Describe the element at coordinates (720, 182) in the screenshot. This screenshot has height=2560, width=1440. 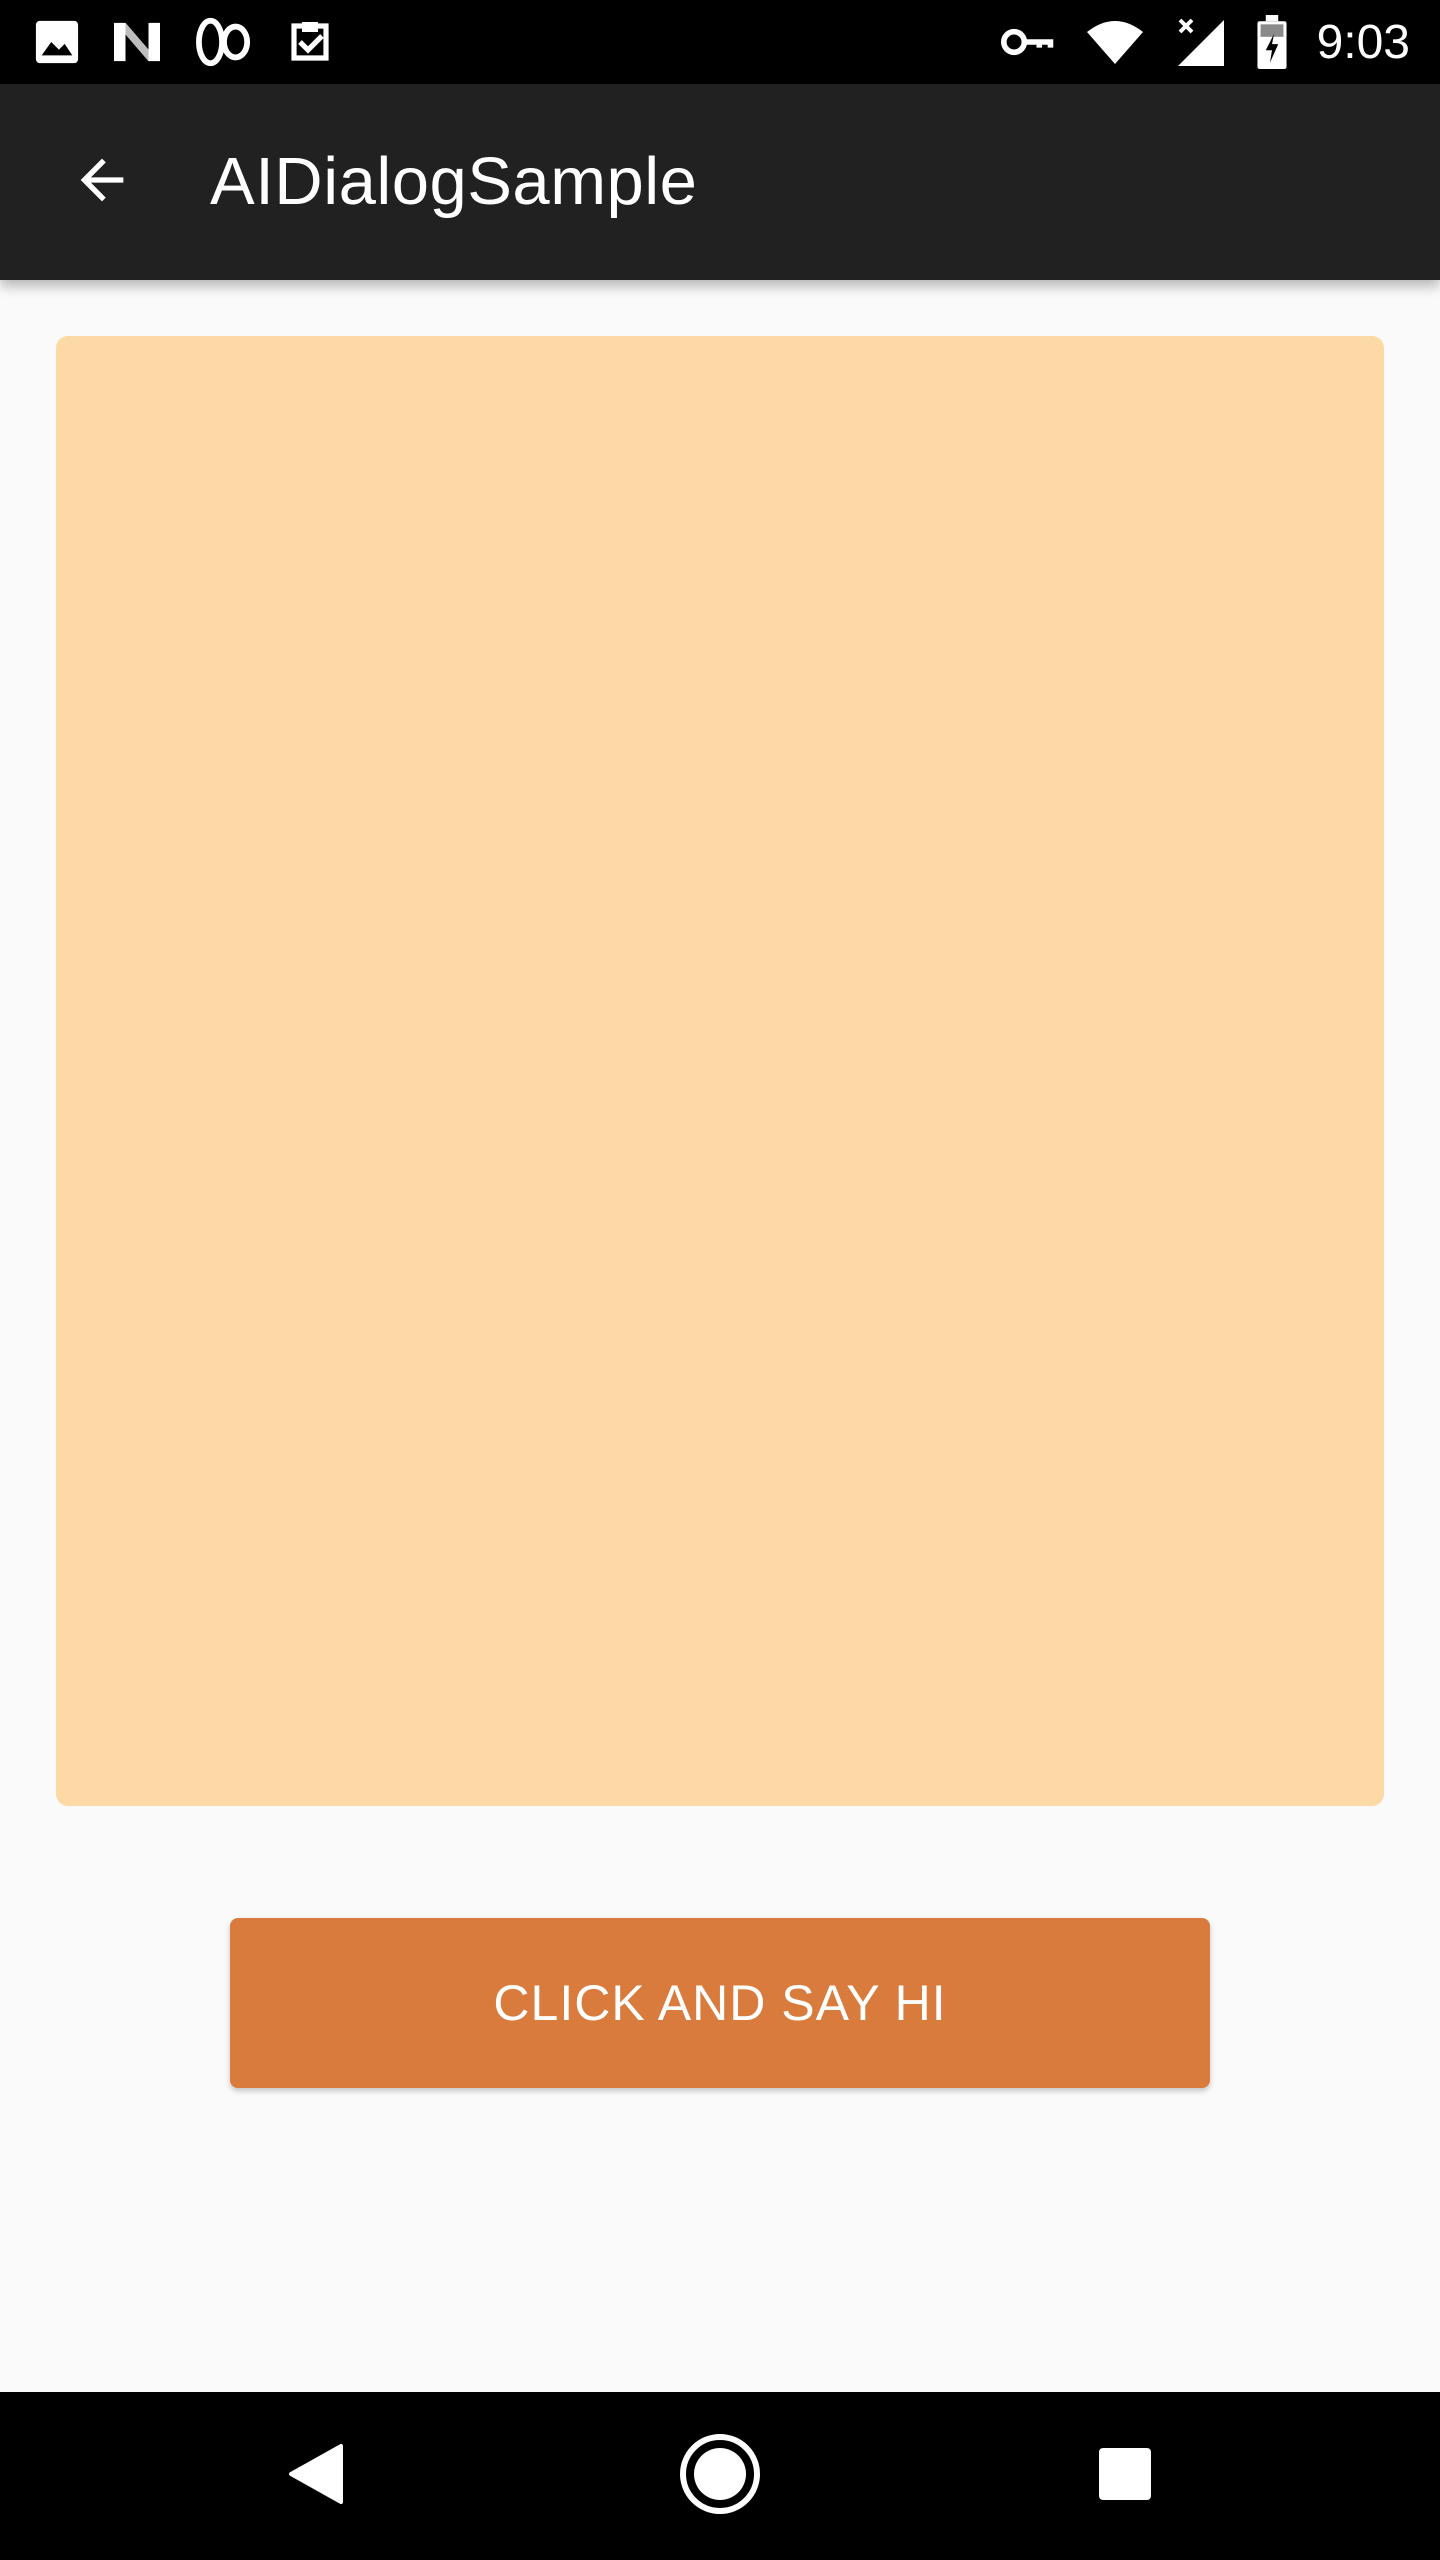
I see `app-bar: AIDialogSample` at that location.